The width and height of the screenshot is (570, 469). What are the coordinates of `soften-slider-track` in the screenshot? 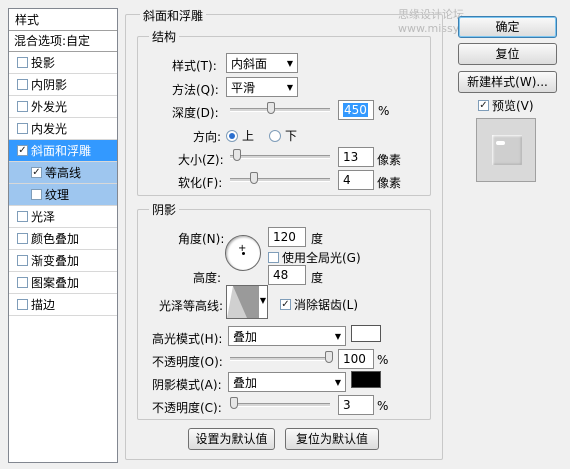 It's located at (280, 180).